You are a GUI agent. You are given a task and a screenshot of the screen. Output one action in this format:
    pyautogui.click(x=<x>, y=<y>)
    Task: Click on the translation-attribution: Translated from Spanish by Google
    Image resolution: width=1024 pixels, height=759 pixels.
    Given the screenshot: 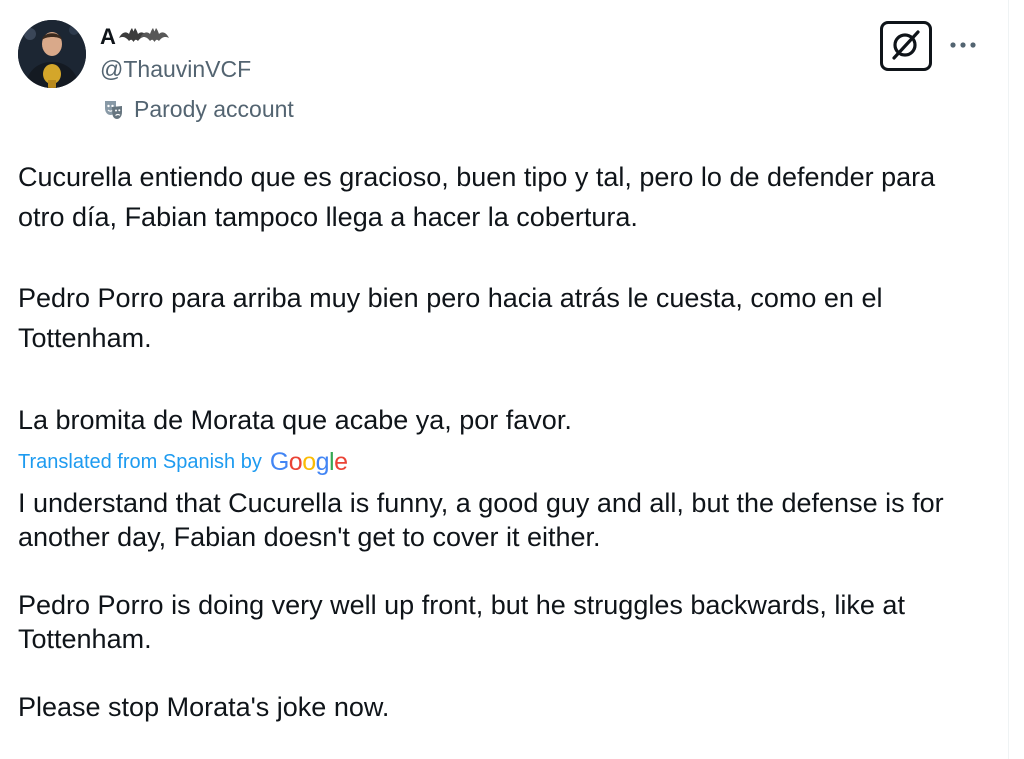 What is the action you would take?
    pyautogui.click(x=183, y=462)
    